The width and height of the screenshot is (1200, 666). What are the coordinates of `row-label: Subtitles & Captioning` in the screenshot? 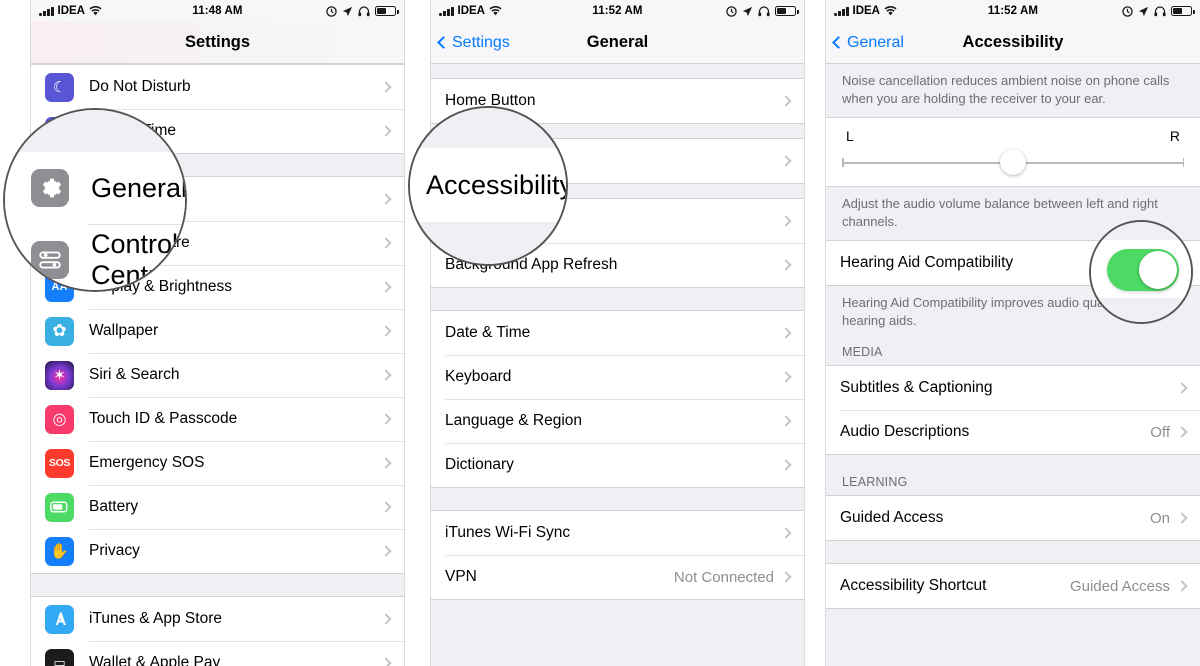 It's located at (916, 388).